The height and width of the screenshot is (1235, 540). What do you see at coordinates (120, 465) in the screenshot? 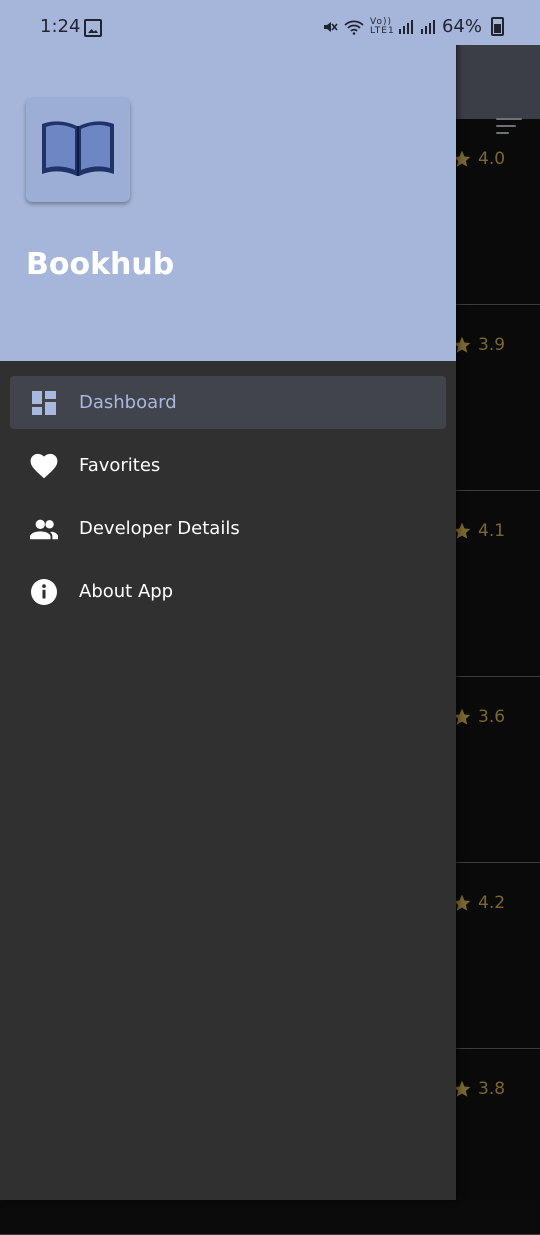
I see `menu-item-label: Favorites` at bounding box center [120, 465].